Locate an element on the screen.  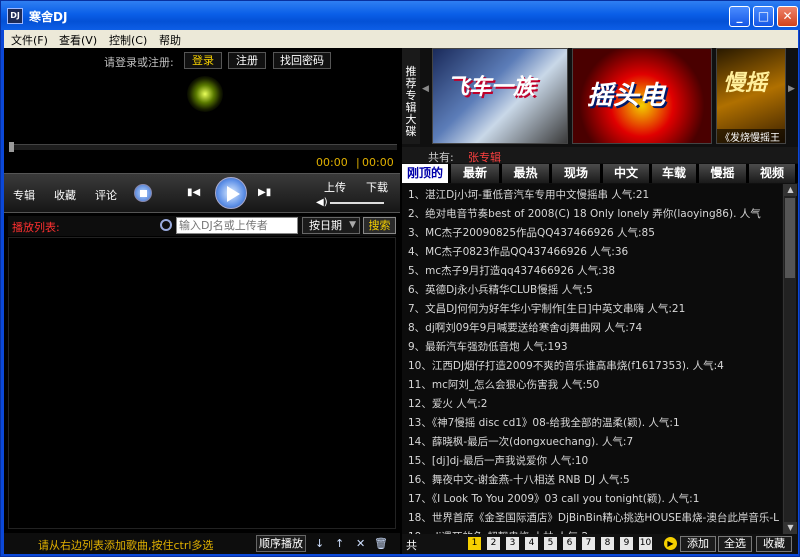
visualizer-area is located at coordinates (202, 107).